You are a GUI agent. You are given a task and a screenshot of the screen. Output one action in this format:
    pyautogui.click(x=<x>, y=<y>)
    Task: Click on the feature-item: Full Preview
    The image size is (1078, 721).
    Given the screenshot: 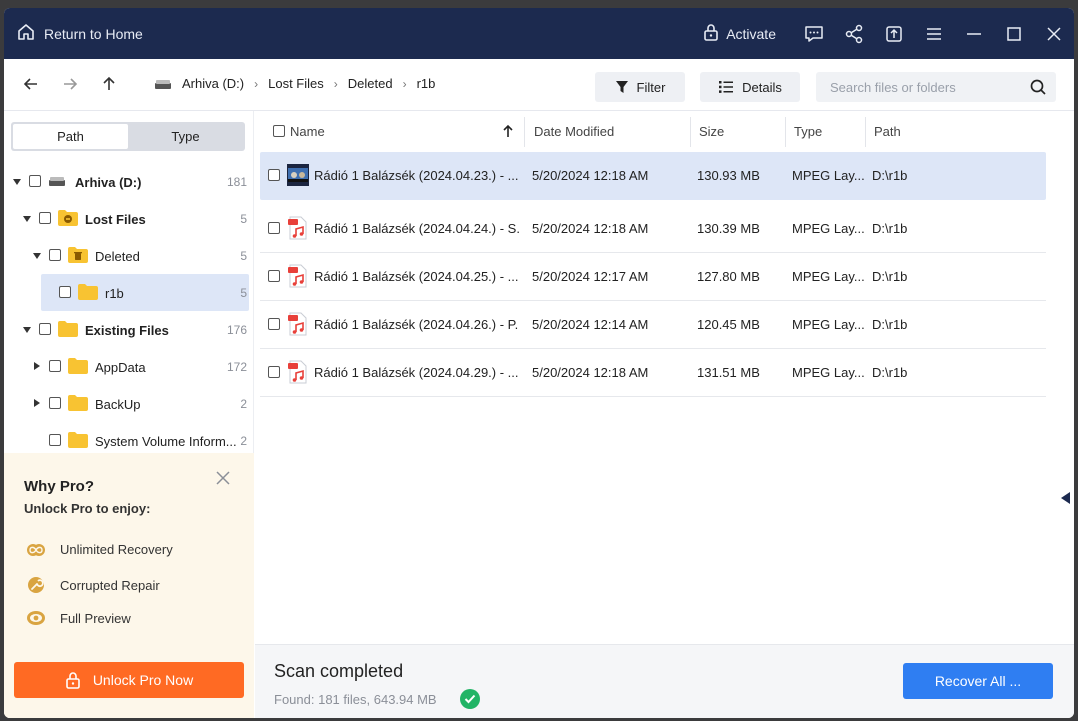 What is the action you would take?
    pyautogui.click(x=78, y=618)
    